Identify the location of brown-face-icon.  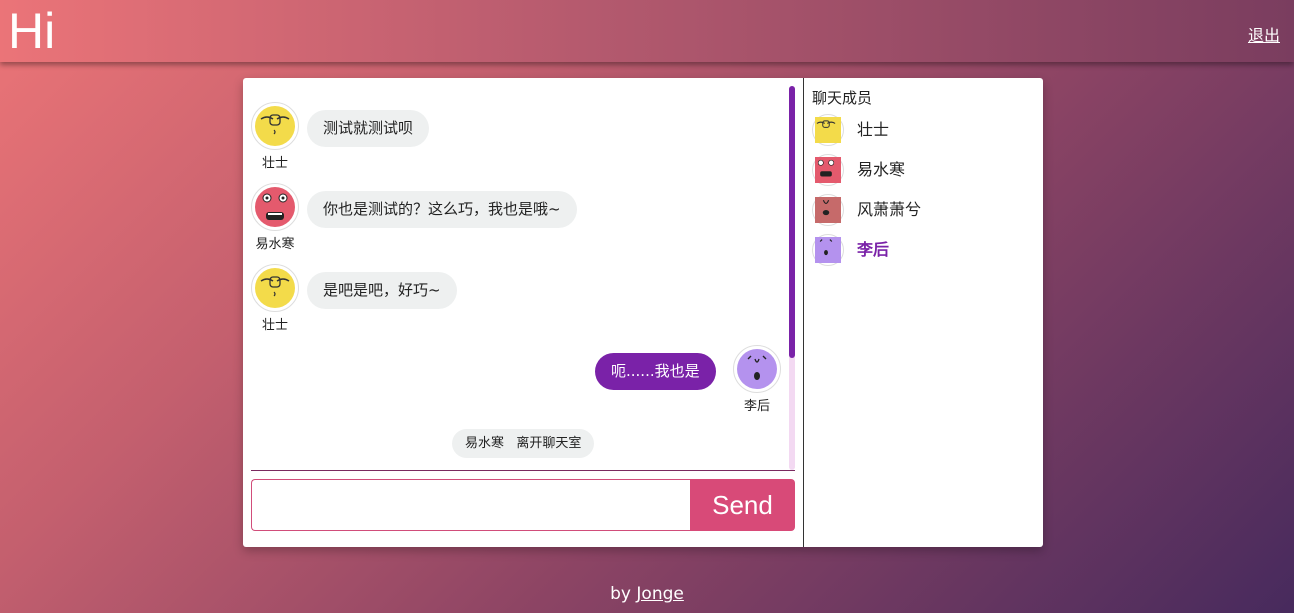
(828, 210).